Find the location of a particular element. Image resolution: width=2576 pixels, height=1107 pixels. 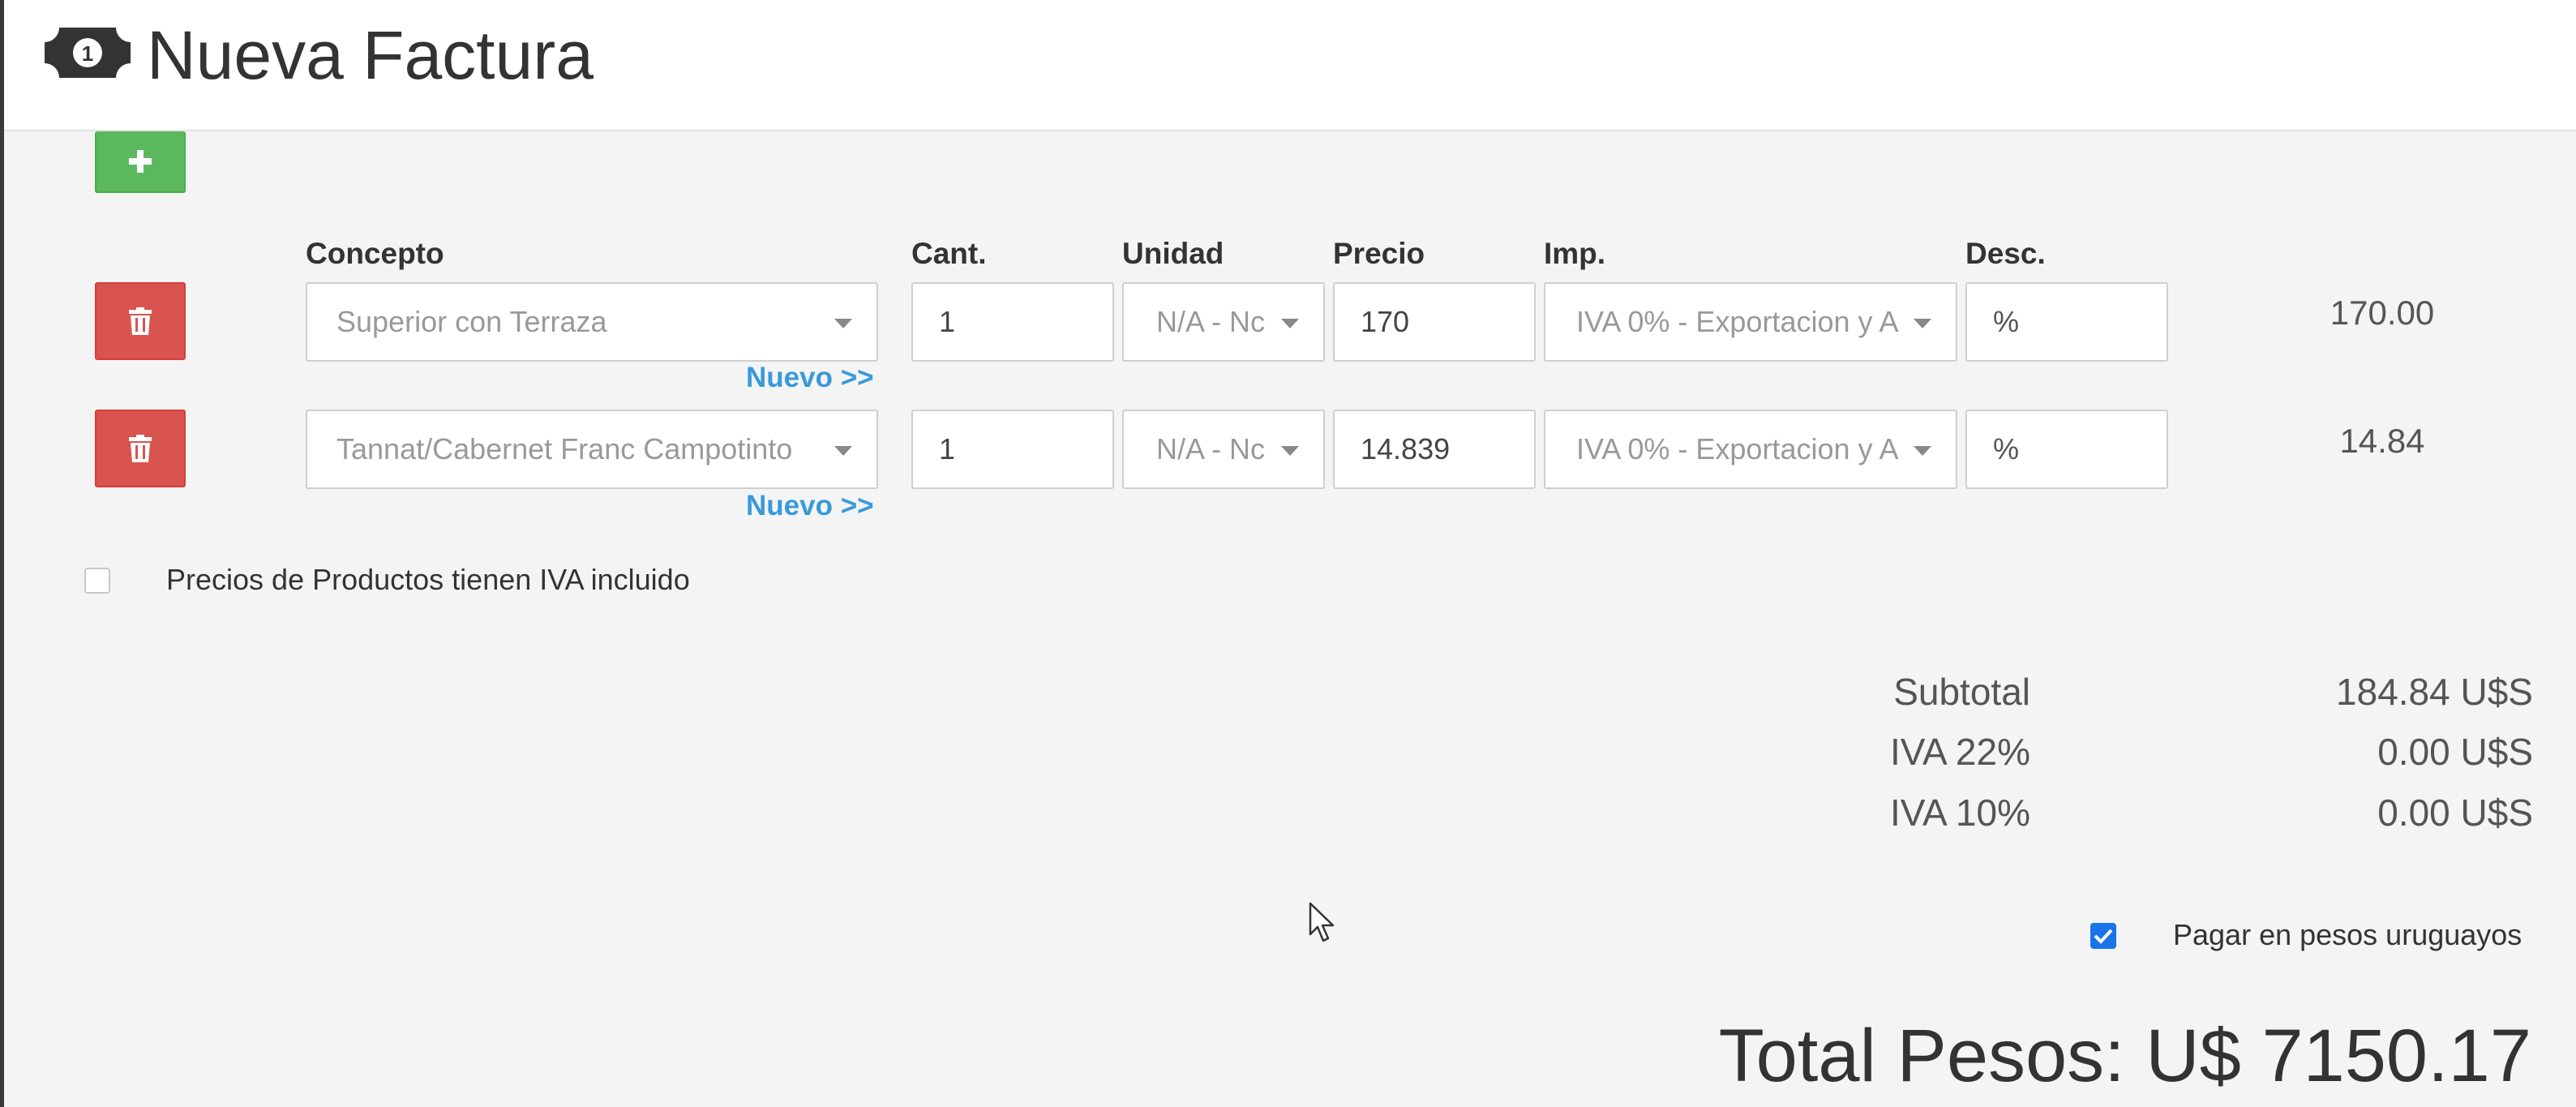

concepto-value: Tannat/Cabernet Franc Campotinto is located at coordinates (564, 449).